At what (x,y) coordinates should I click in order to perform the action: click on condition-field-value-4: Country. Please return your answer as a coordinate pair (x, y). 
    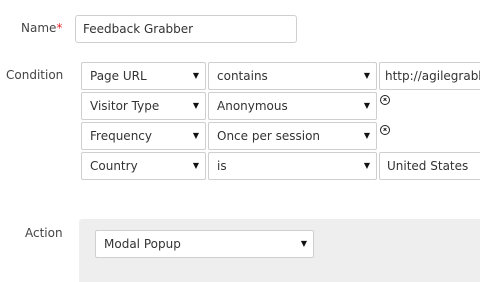
    Looking at the image, I should click on (114, 166).